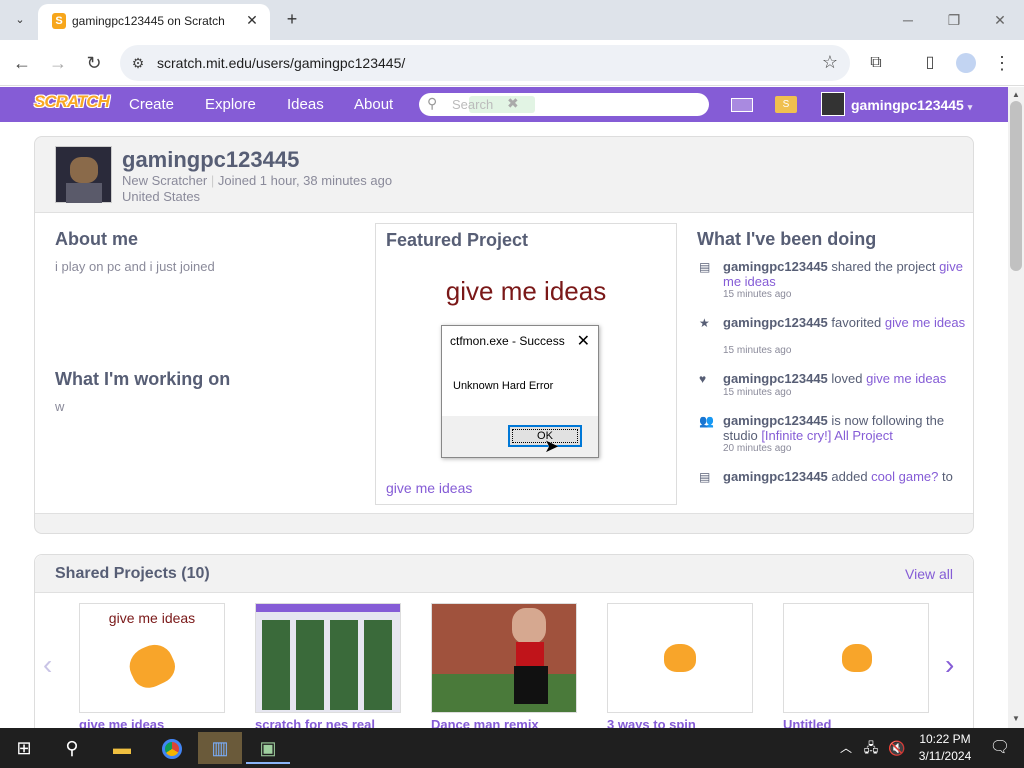  What do you see at coordinates (742, 105) in the screenshot?
I see `messages-icon` at bounding box center [742, 105].